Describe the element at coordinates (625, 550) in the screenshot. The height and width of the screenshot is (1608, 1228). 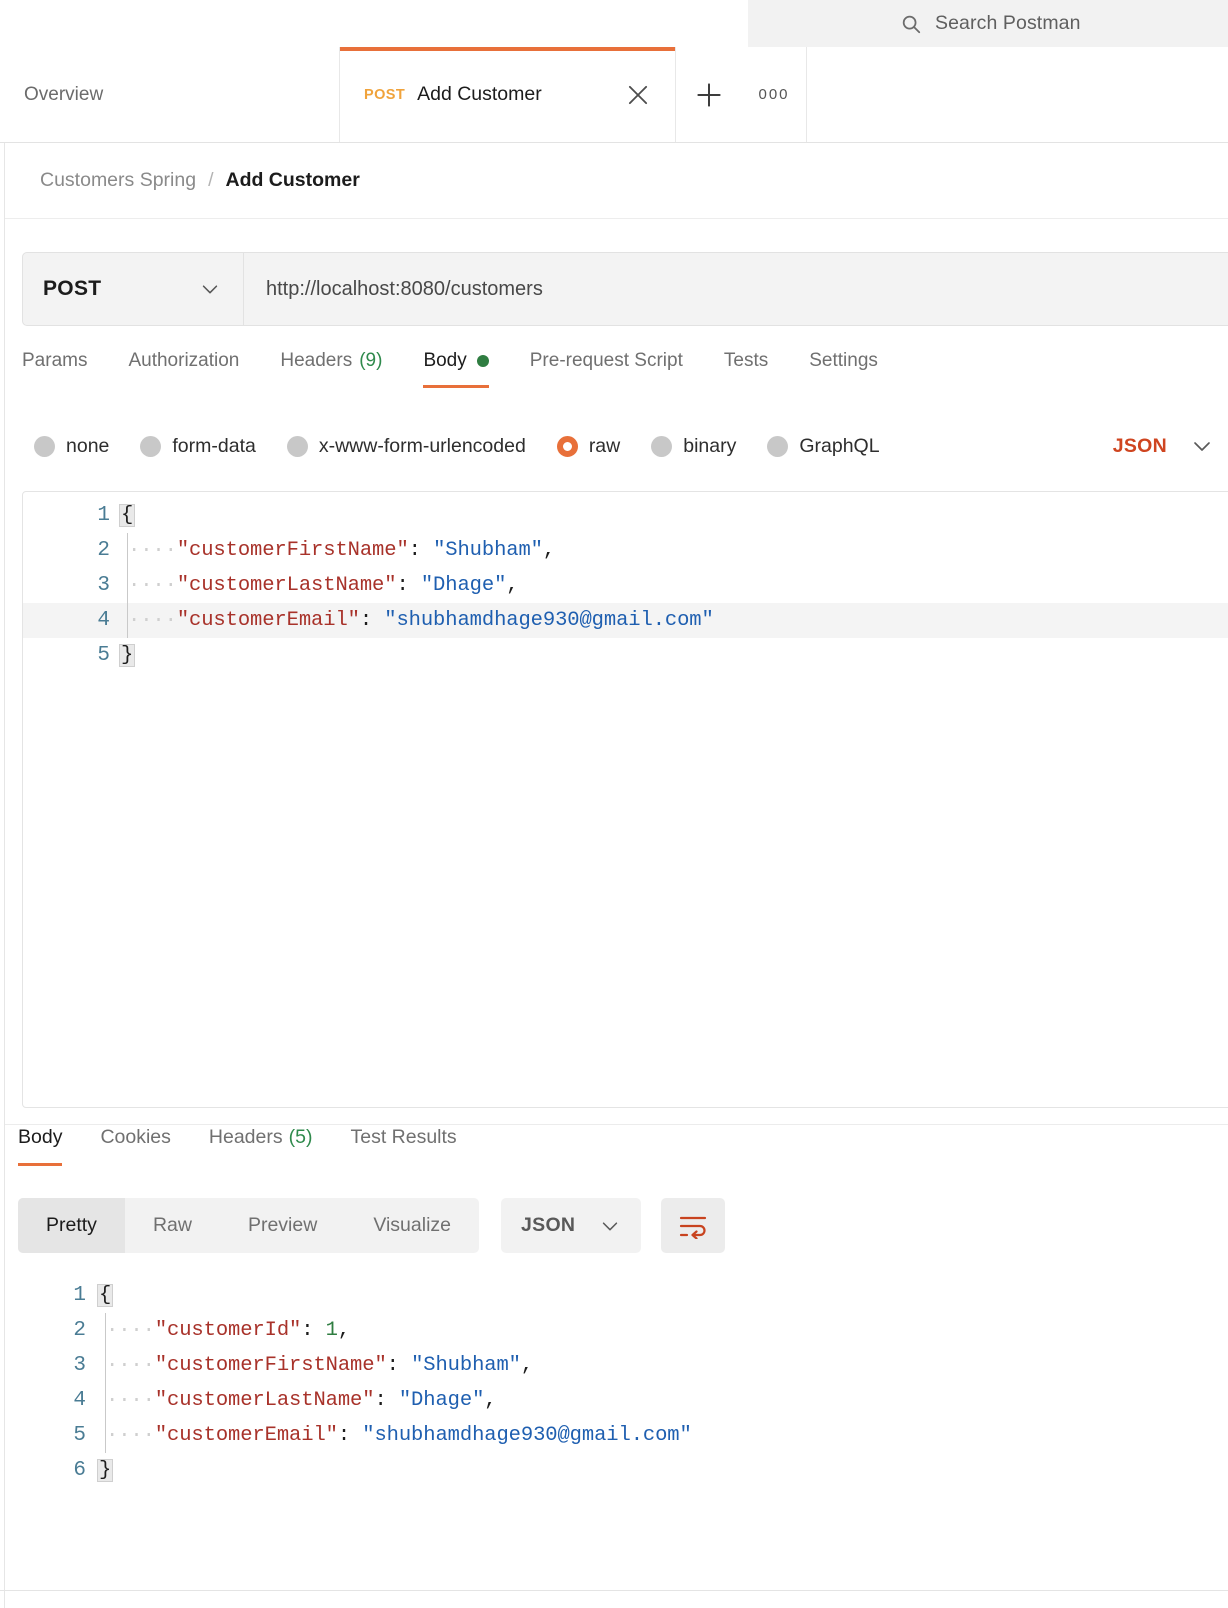
I see `code-line: 2 ····"customerFirstName": "Shubham",` at that location.